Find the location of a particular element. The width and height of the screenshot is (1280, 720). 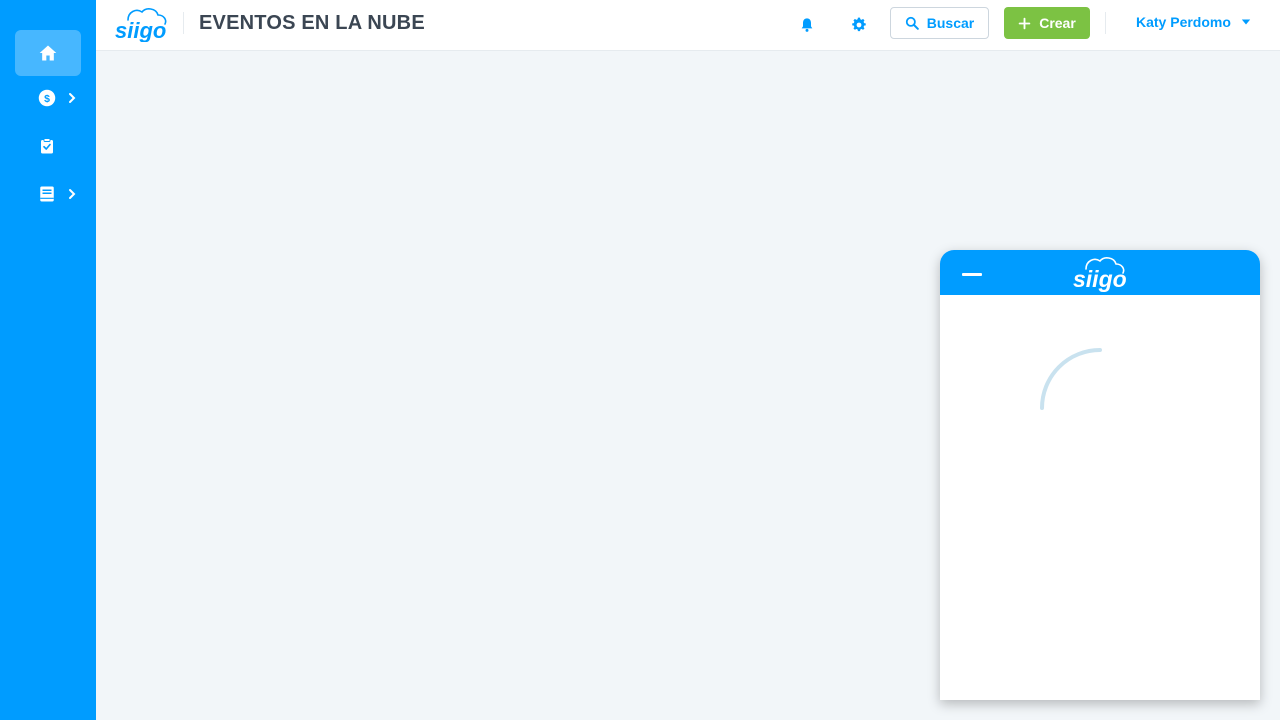

loading-spinner is located at coordinates (1071, 379).